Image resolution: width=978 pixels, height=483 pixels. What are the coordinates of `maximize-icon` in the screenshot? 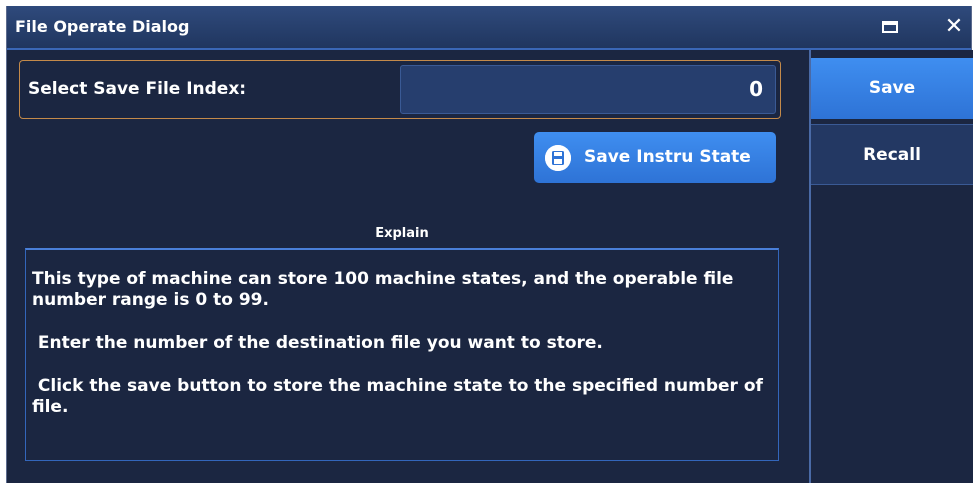 It's located at (890, 27).